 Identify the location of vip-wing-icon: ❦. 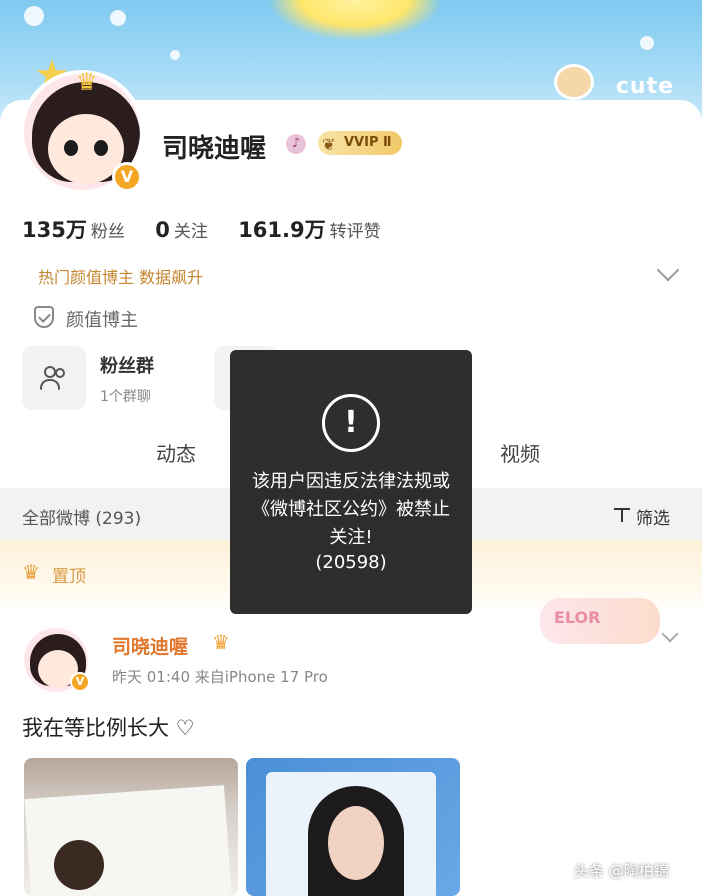
(329, 144).